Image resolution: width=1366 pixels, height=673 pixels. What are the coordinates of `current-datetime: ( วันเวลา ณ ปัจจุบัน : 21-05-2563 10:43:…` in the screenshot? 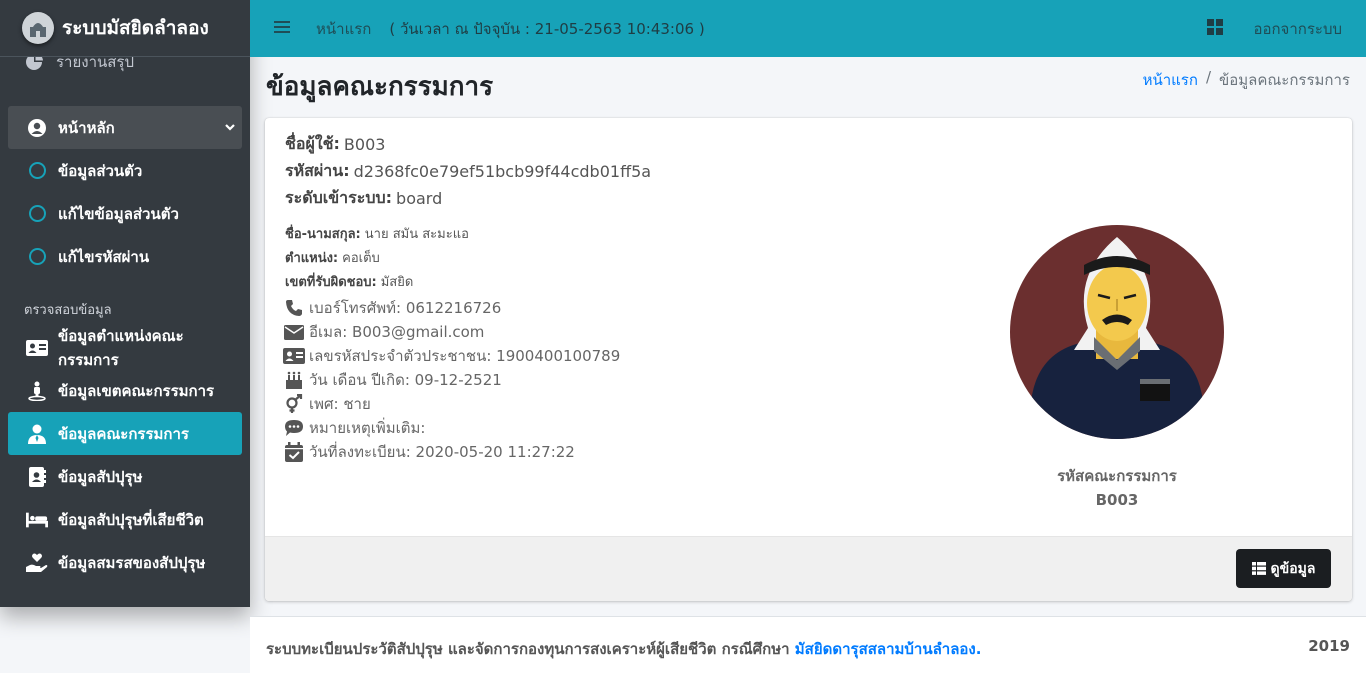 It's located at (547, 28).